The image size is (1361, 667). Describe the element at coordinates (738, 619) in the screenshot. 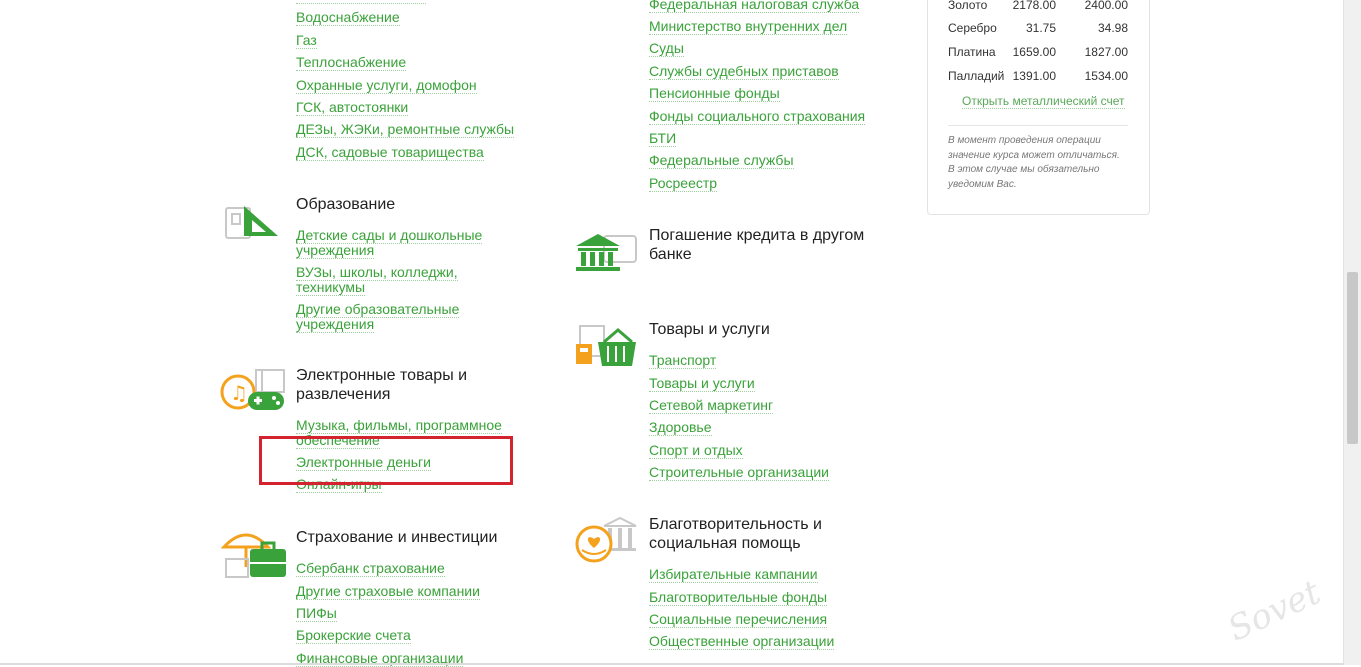

I see `link-social-transfers: Социальные перечисления` at that location.